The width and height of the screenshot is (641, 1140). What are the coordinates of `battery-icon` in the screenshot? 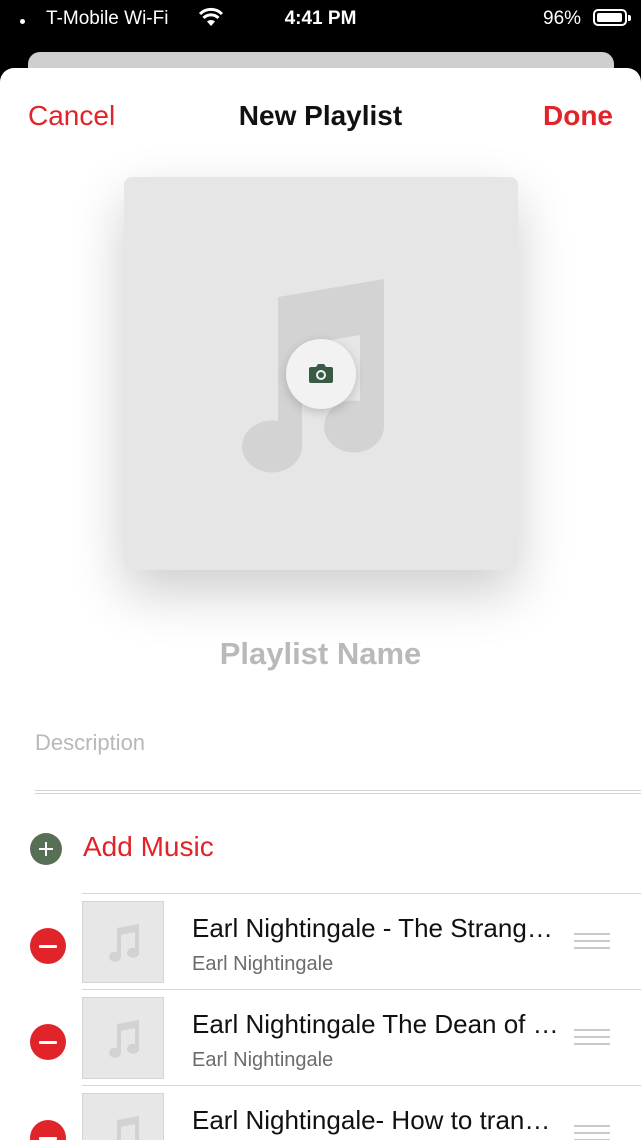 It's located at (612, 17).